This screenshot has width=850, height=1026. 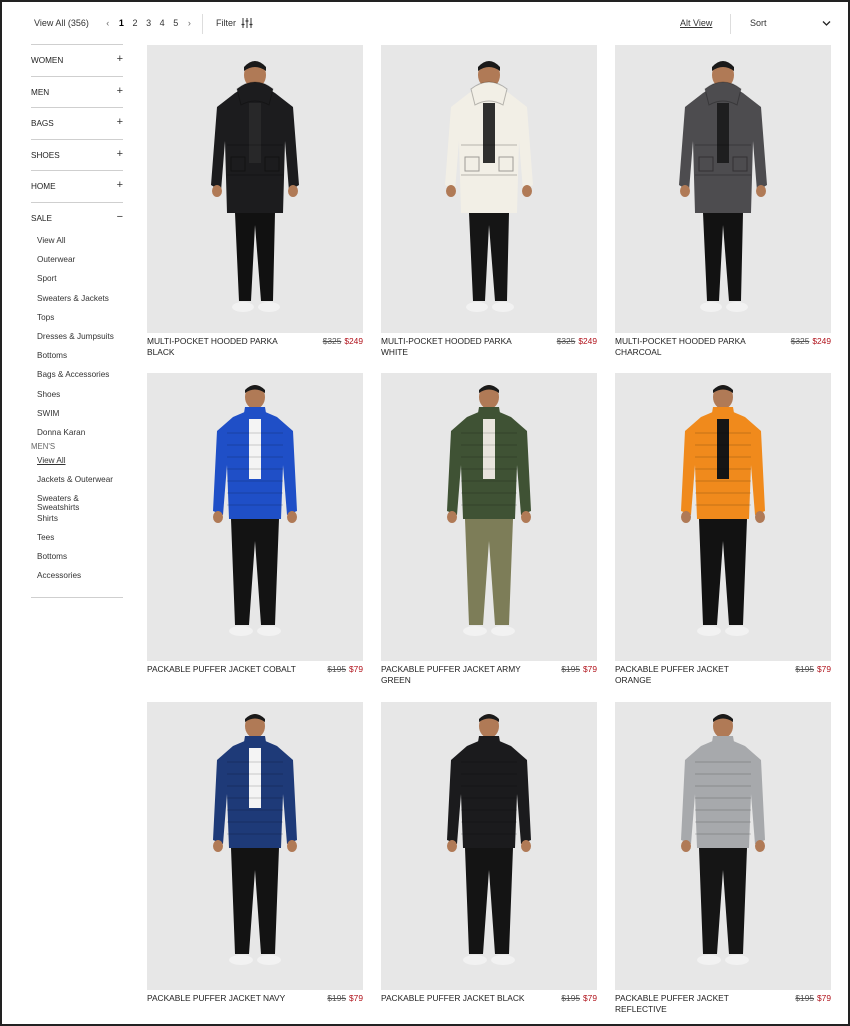 I want to click on sidebar-item-bags-accessories: Bags & Accessories, so click(x=77, y=376).